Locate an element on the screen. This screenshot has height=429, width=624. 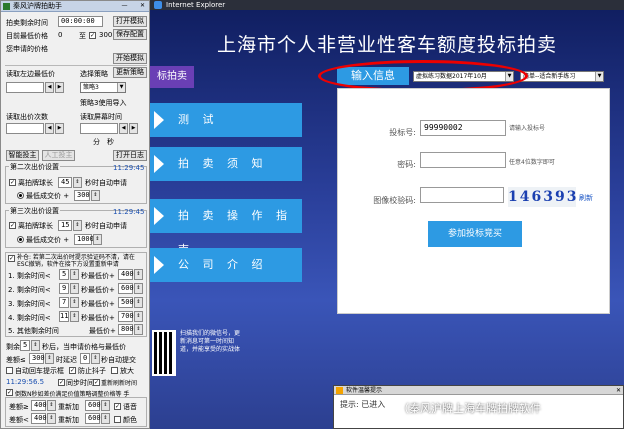
third-auto-input: 15 is located at coordinates (65, 225).